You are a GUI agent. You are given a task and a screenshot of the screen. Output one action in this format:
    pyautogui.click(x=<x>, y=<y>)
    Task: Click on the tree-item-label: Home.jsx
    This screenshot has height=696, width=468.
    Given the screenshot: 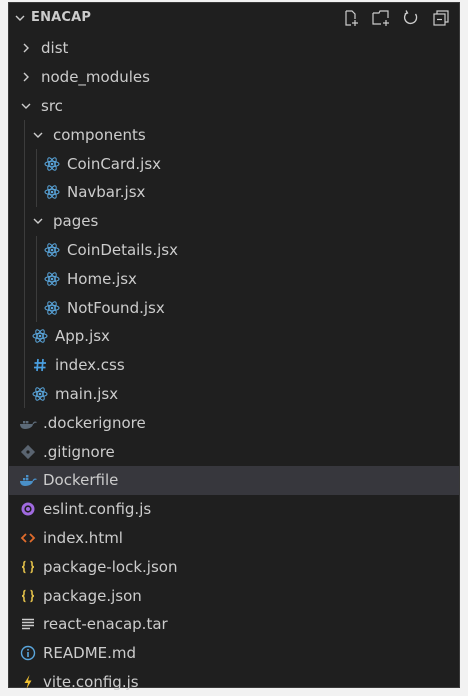 What is the action you would take?
    pyautogui.click(x=102, y=278)
    